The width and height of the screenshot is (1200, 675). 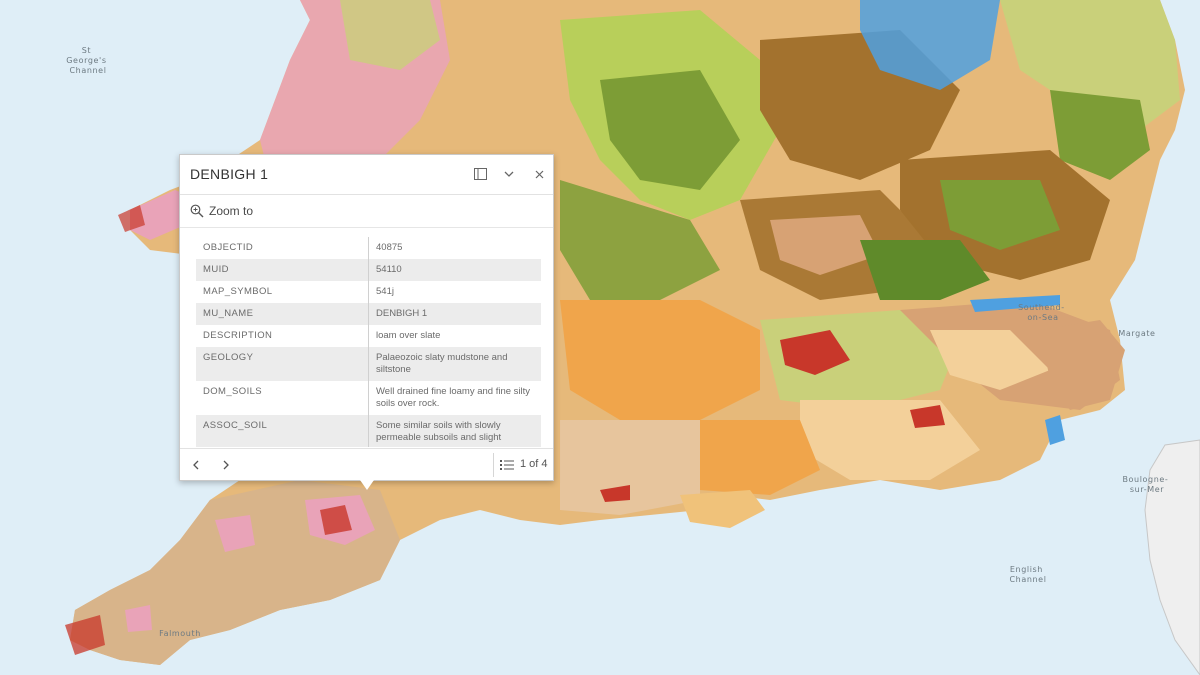 I want to click on table-row: MAP_SYMBOL 541j, so click(x=368, y=292).